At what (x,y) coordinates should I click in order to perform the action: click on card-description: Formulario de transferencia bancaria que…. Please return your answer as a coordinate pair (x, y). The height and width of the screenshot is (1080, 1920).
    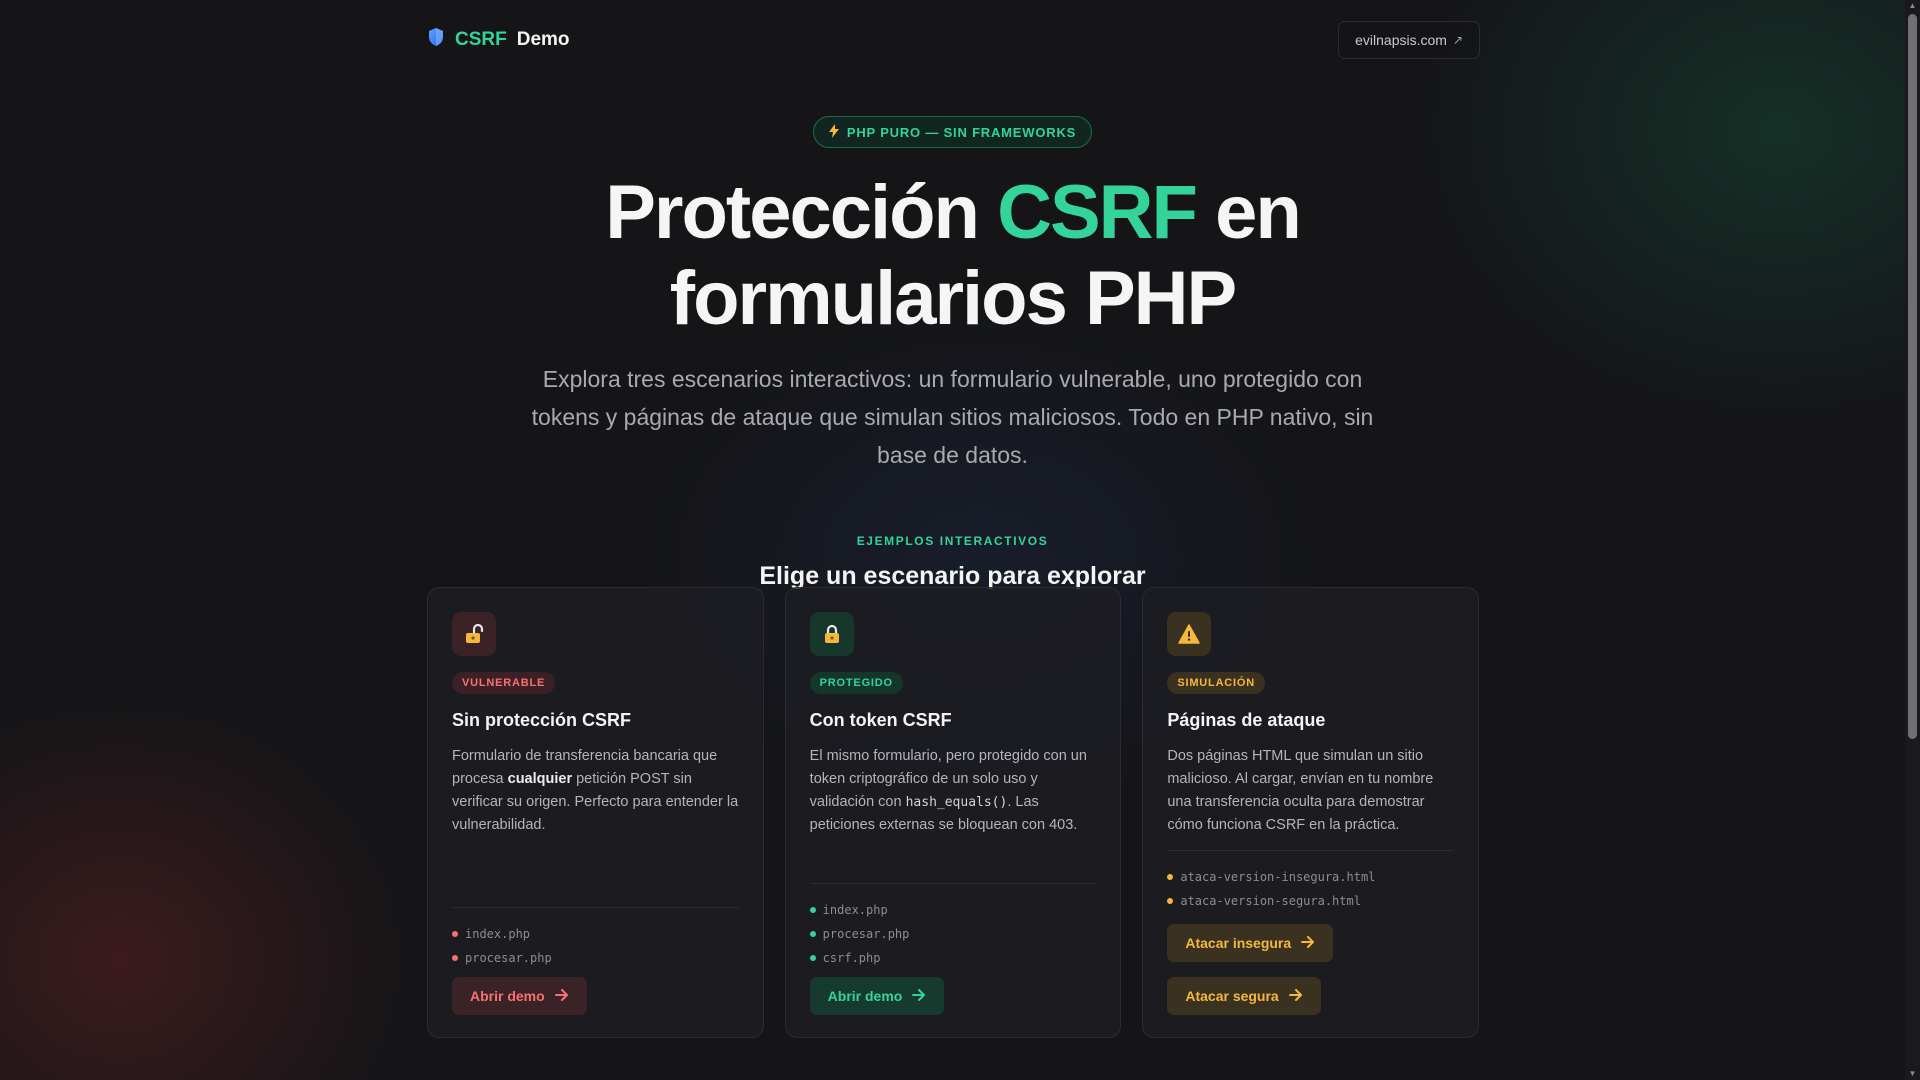
    Looking at the image, I should click on (595, 791).